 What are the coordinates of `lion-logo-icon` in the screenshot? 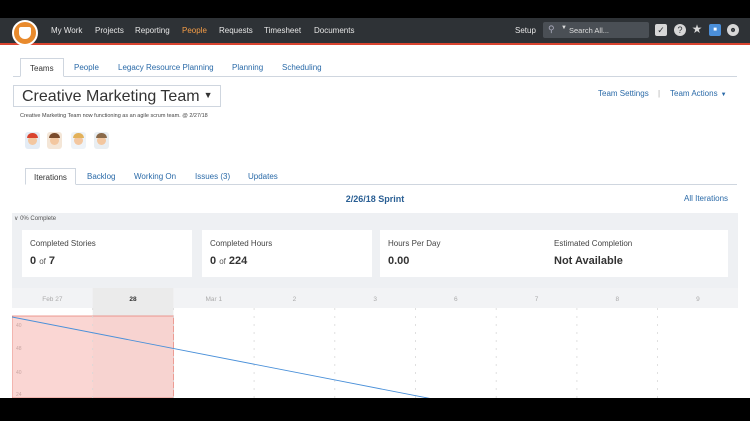 It's located at (25, 33).